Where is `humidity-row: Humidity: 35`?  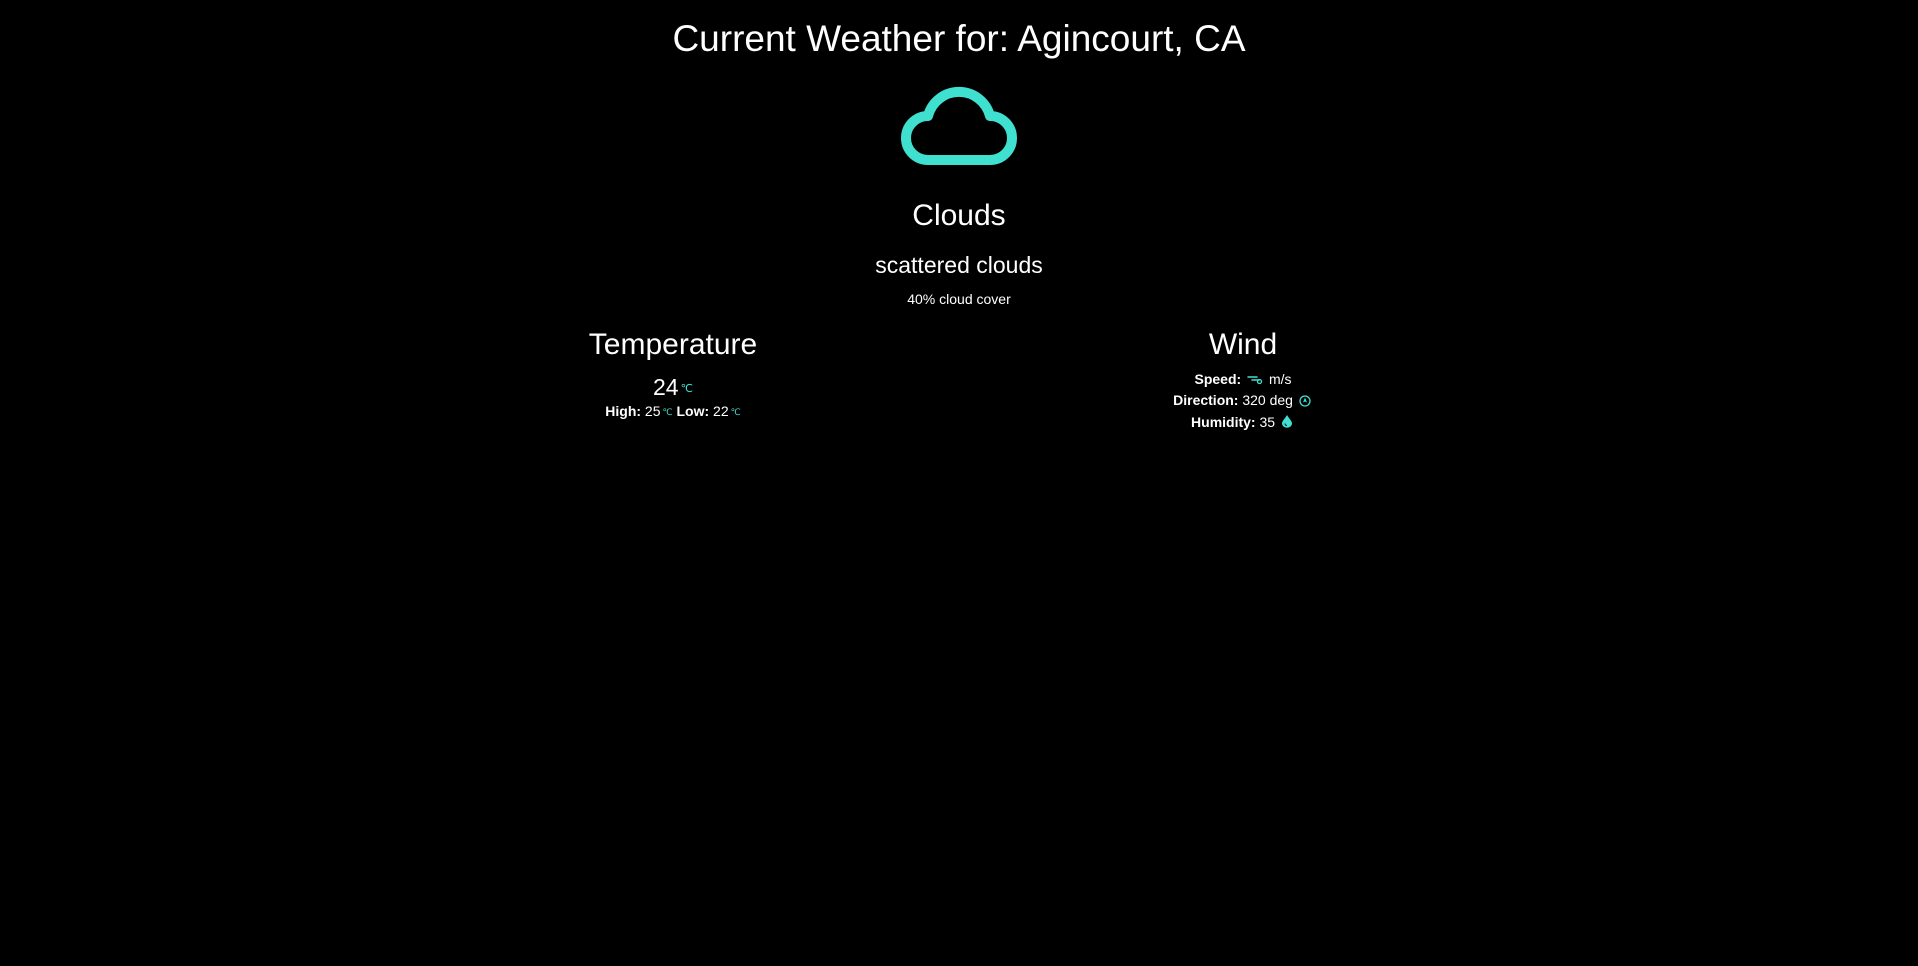 humidity-row: Humidity: 35 is located at coordinates (1243, 422).